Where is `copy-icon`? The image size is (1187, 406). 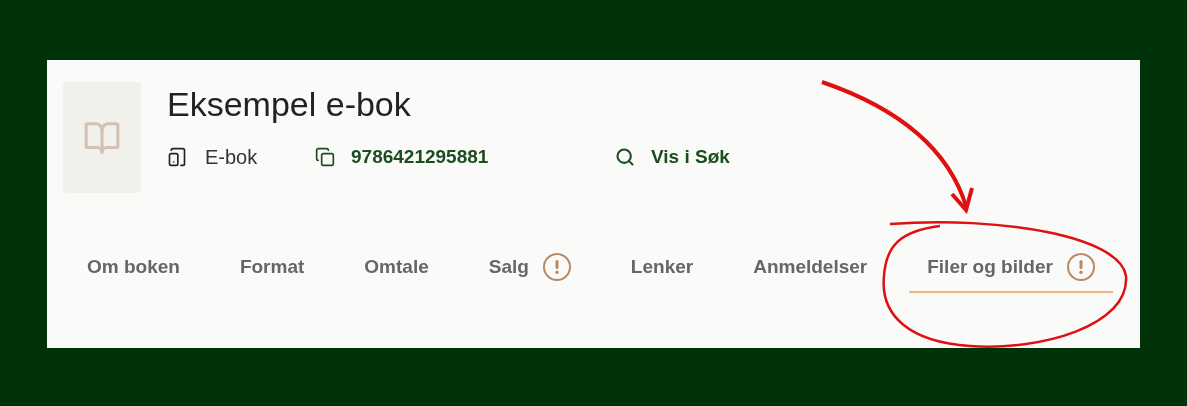
copy-icon is located at coordinates (325, 157).